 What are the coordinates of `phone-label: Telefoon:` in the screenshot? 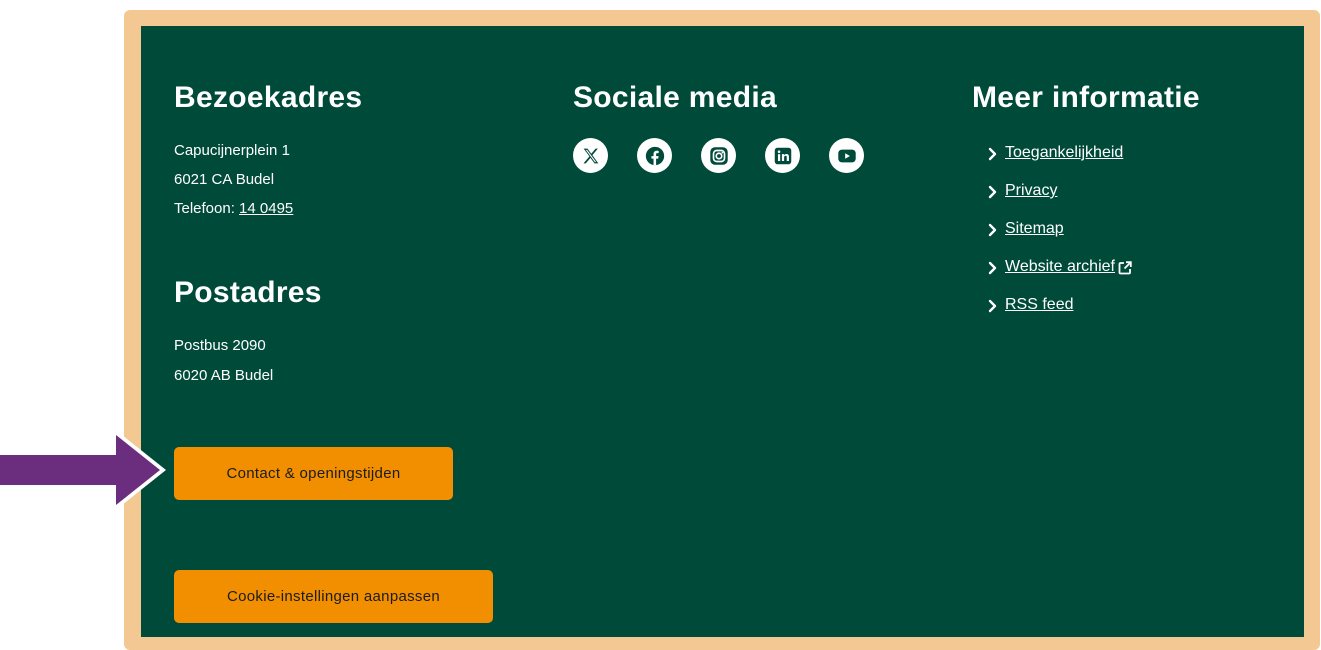 It's located at (207, 208).